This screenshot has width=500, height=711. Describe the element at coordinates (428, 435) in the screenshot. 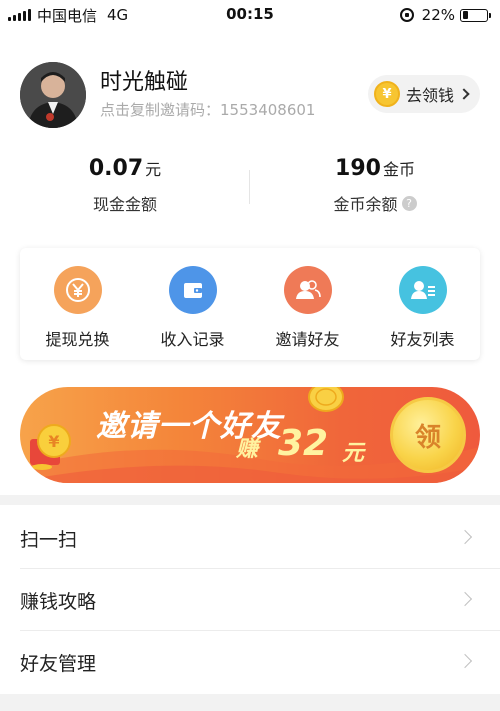

I see `claim-coin-button: 领` at that location.